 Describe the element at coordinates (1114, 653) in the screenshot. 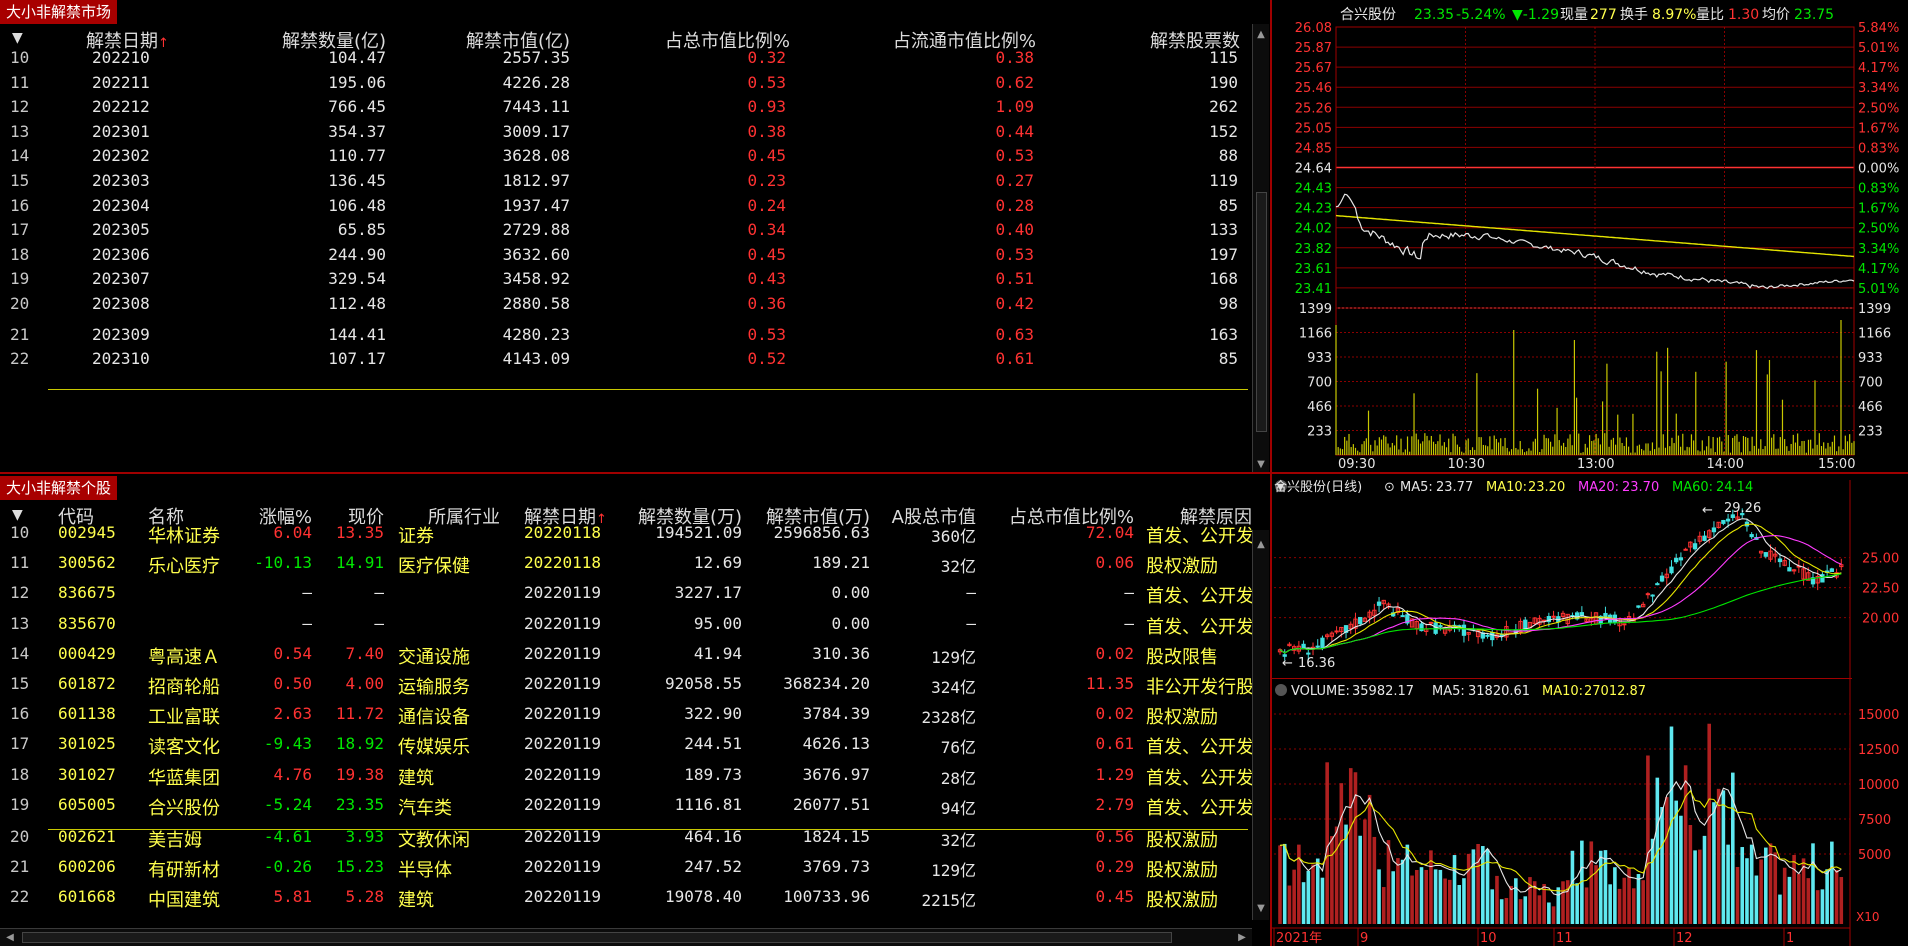

I see `stock-cell-pct: 0.02` at that location.